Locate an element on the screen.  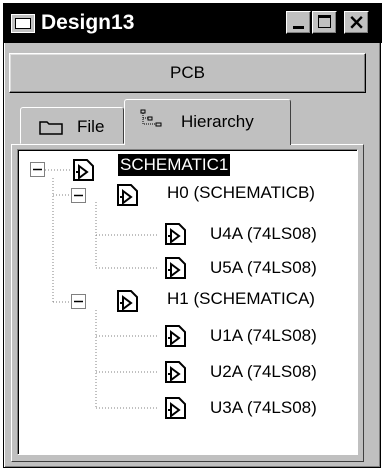
tree-group-label: H0 (SCHEMATICB) is located at coordinates (241, 193).